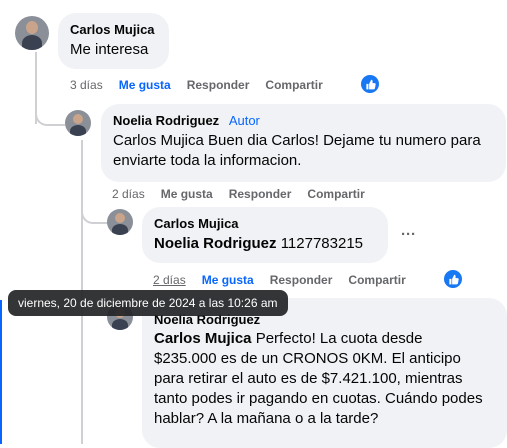  I want to click on comment-time: 3 días, so click(86, 85).